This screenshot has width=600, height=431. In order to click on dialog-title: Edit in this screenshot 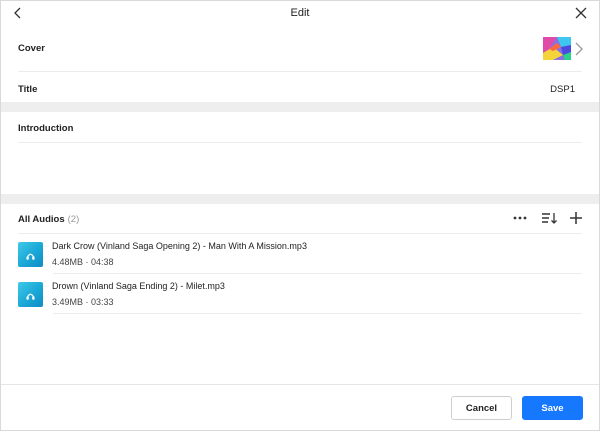, I will do `click(300, 13)`.